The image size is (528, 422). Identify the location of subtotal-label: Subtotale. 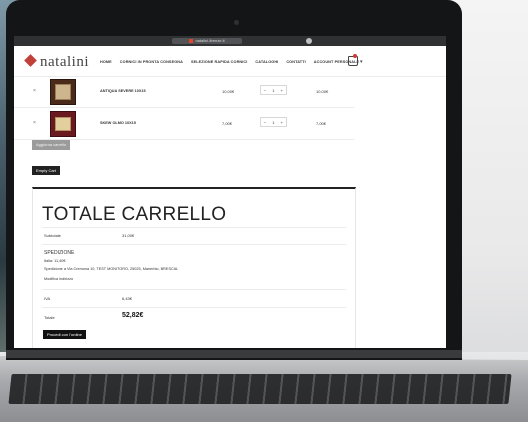
(52, 235).